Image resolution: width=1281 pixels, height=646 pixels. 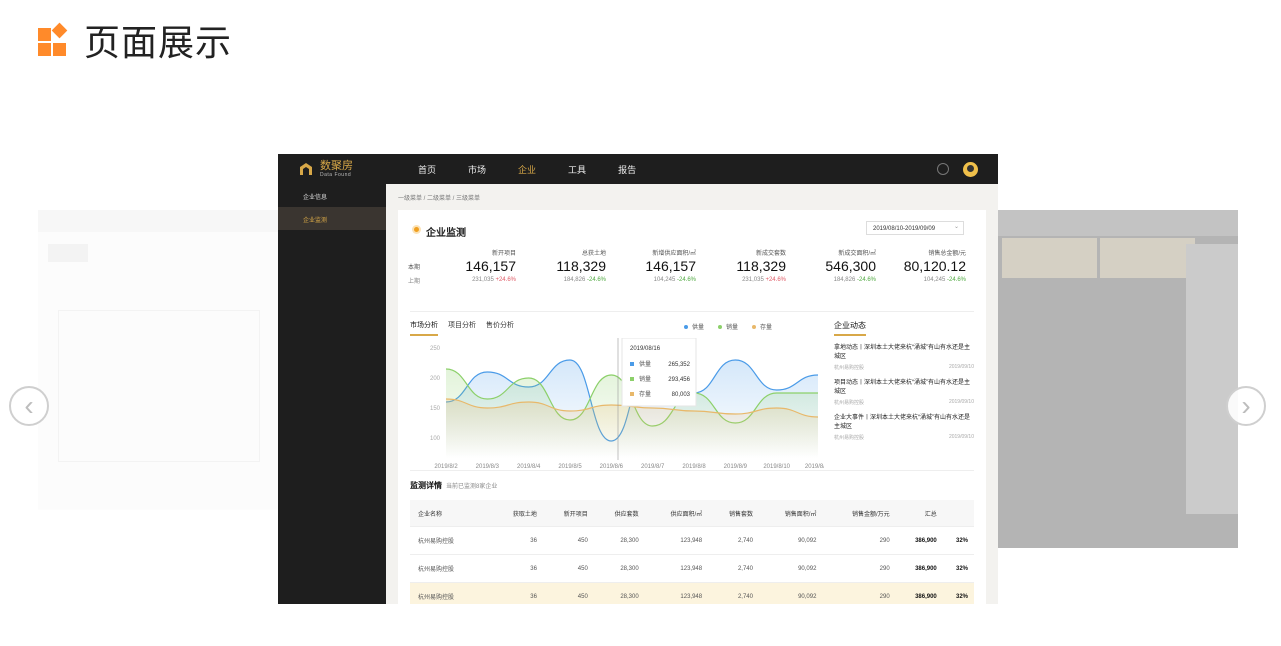 What do you see at coordinates (814, 466) in the screenshot?
I see `x-tick-label: 2019/8/11` at bounding box center [814, 466].